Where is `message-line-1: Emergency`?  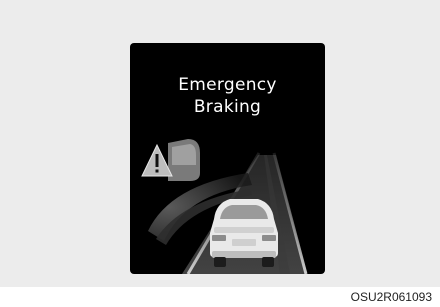 message-line-1: Emergency is located at coordinates (227, 85).